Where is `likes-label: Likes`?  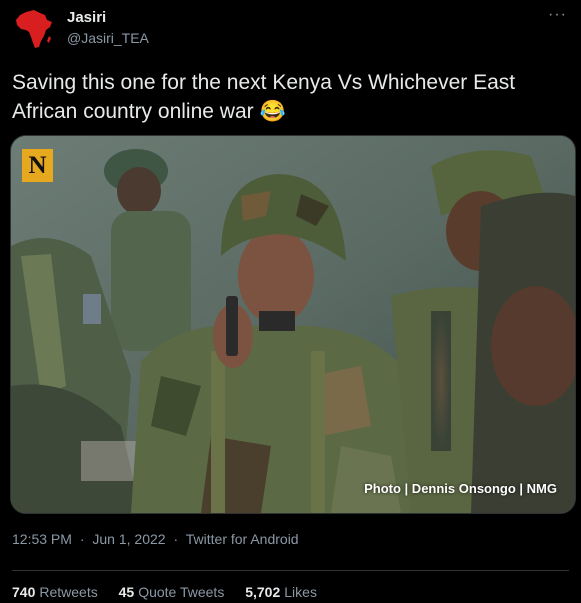
likes-label: Likes is located at coordinates (300, 592).